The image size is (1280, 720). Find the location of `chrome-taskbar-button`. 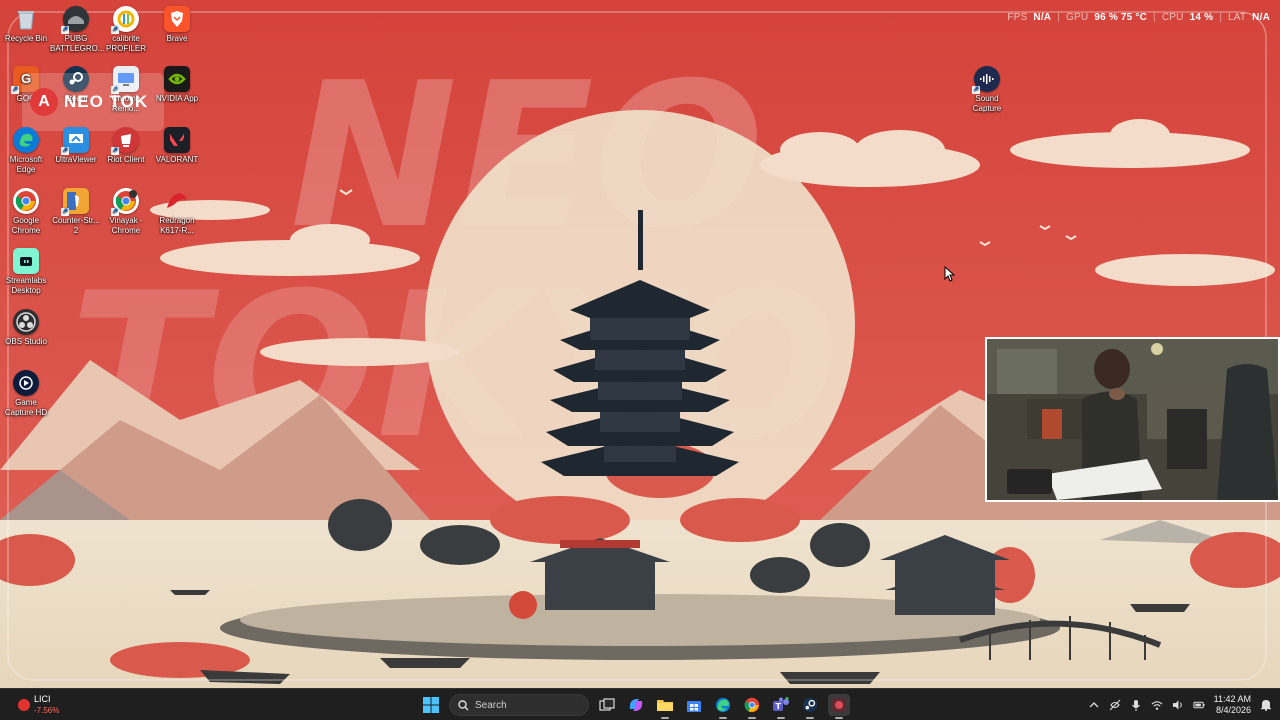

chrome-taskbar-button is located at coordinates (752, 706).